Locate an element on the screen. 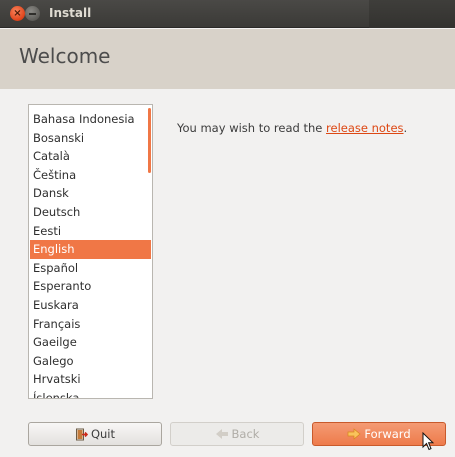  language-list-item: Hrvatski is located at coordinates (90, 379).